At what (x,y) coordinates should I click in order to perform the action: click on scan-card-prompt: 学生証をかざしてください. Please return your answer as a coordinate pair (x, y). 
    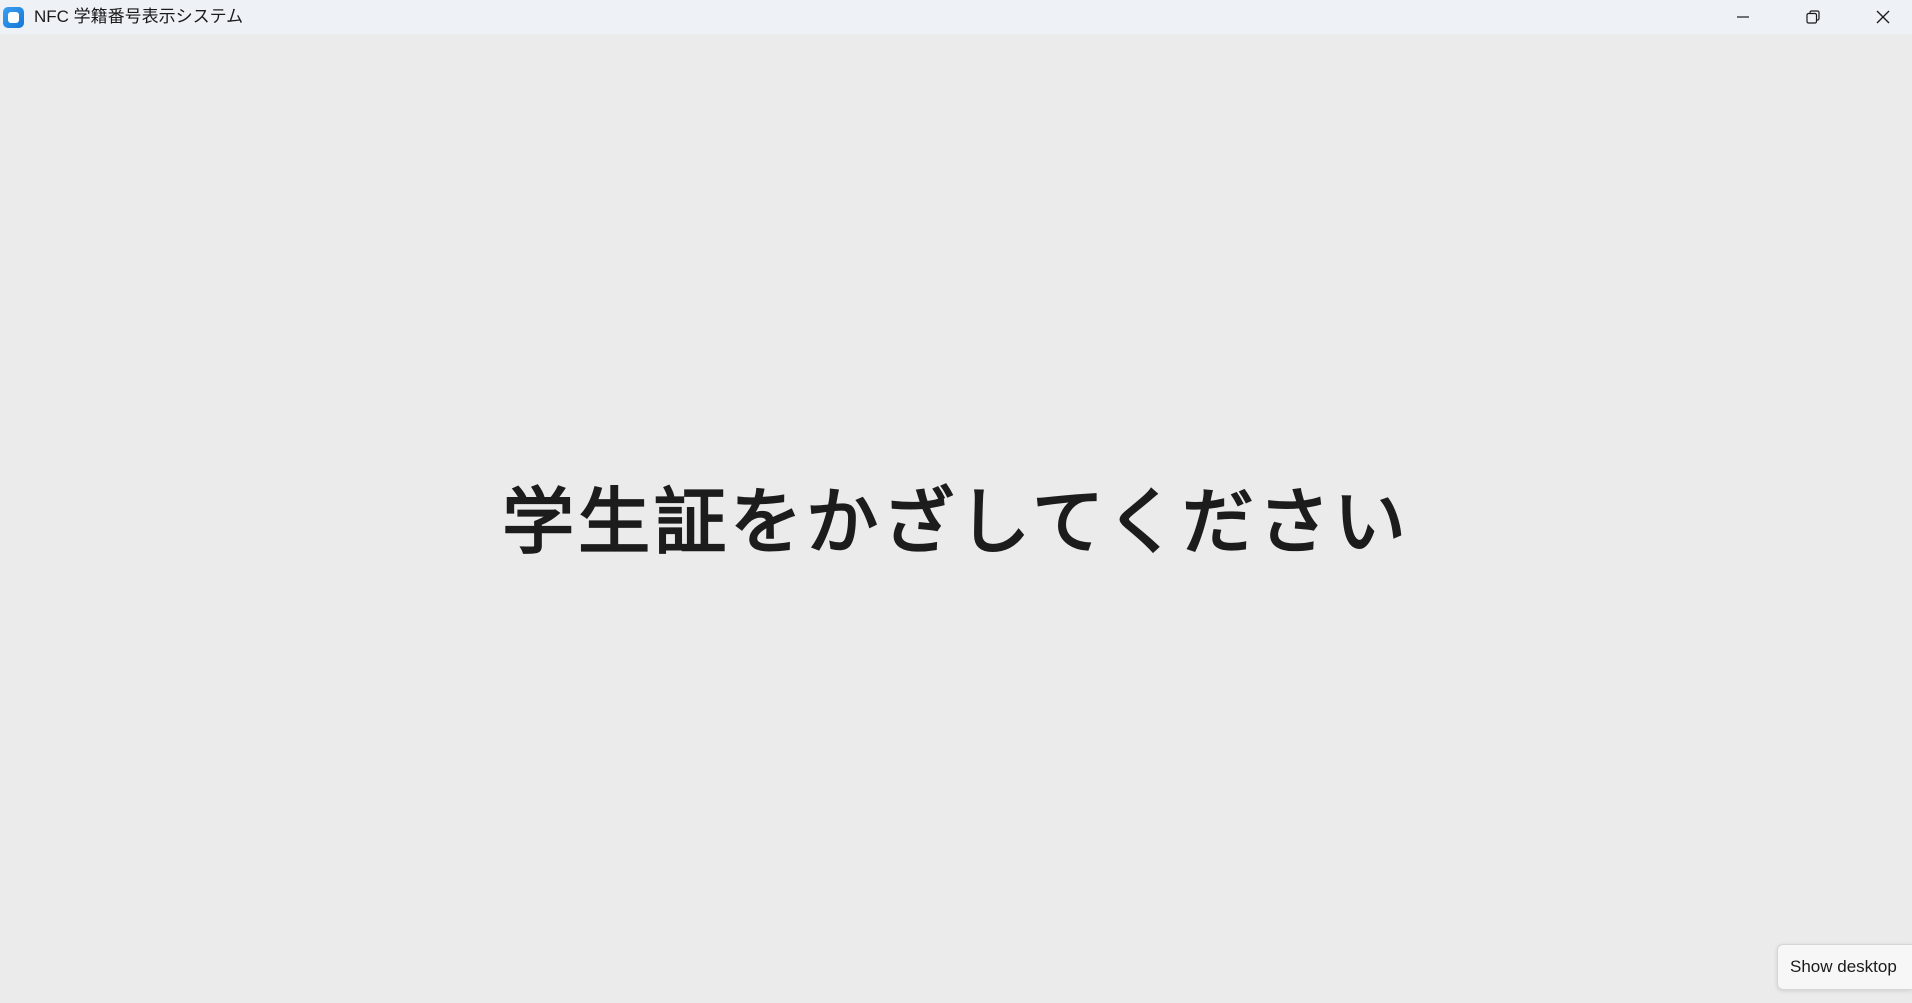
    Looking at the image, I should click on (956, 522).